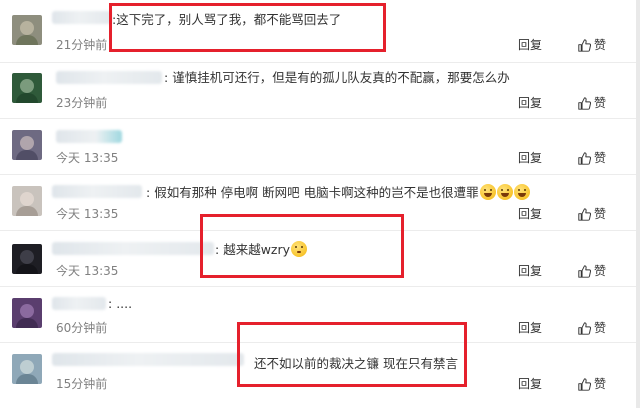 The height and width of the screenshot is (408, 640). What do you see at coordinates (82, 103) in the screenshot?
I see `comment-time: 23分钟前` at bounding box center [82, 103].